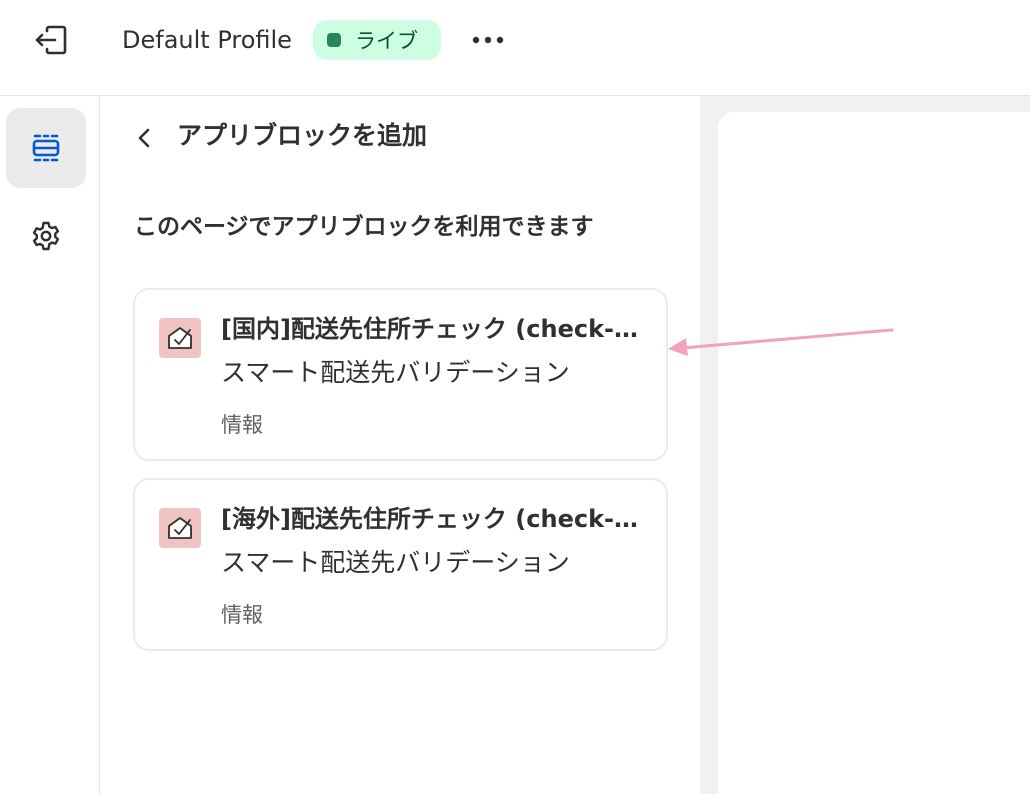  What do you see at coordinates (334, 40) in the screenshot?
I see `status-dot` at bounding box center [334, 40].